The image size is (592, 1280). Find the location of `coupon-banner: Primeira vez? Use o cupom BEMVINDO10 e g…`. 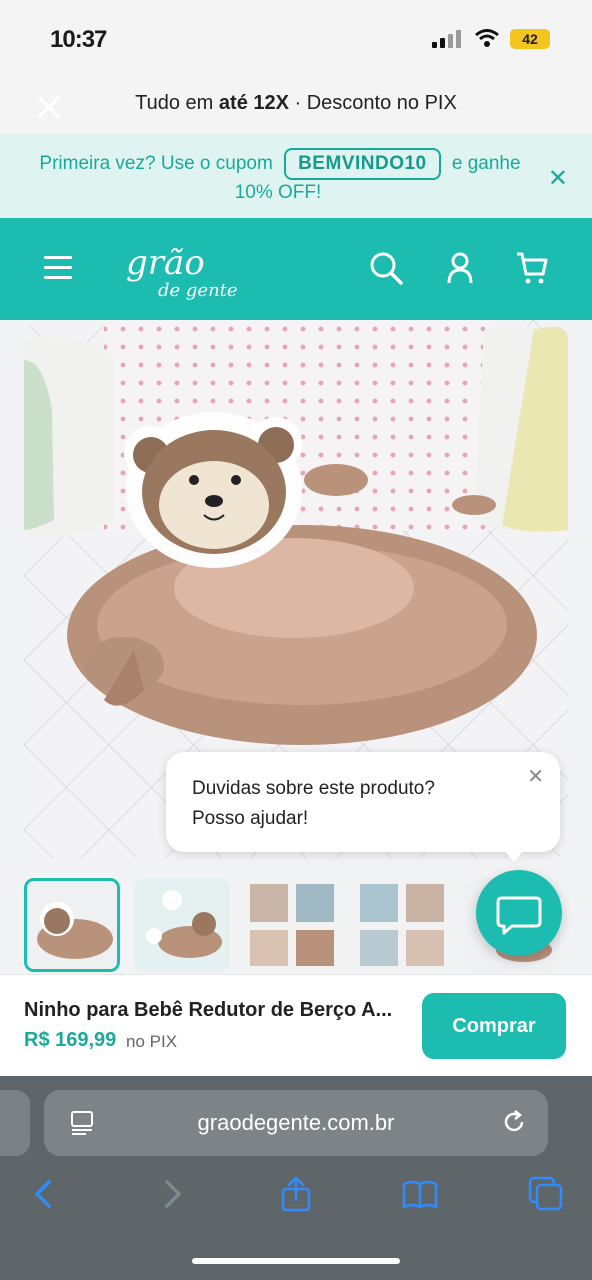

coupon-banner: Primeira vez? Use o cupom BEMVINDO10 e g… is located at coordinates (296, 176).